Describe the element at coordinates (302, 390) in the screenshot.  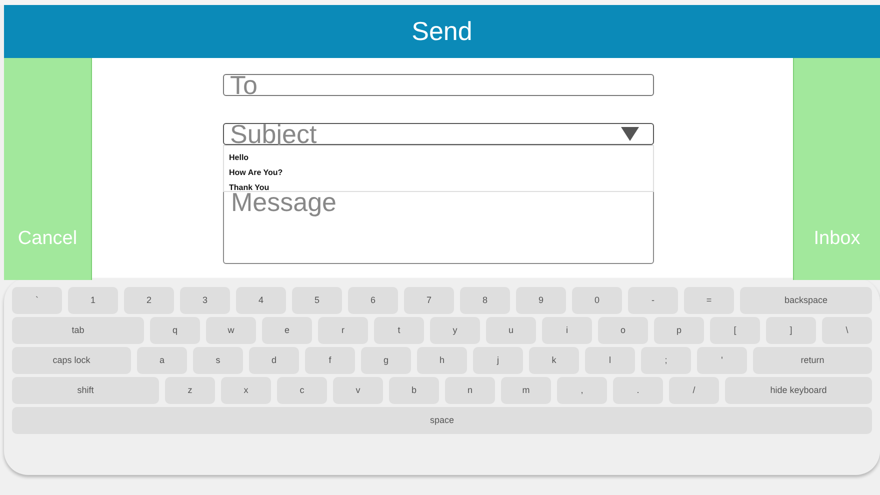
I see `keyboard-key: c` at that location.